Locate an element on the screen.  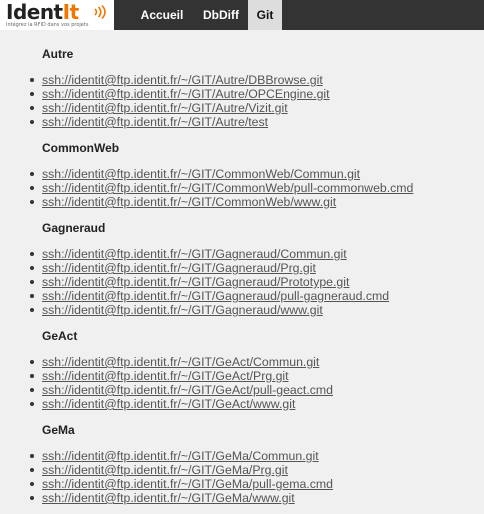
group-title: GeMa is located at coordinates (58, 430).